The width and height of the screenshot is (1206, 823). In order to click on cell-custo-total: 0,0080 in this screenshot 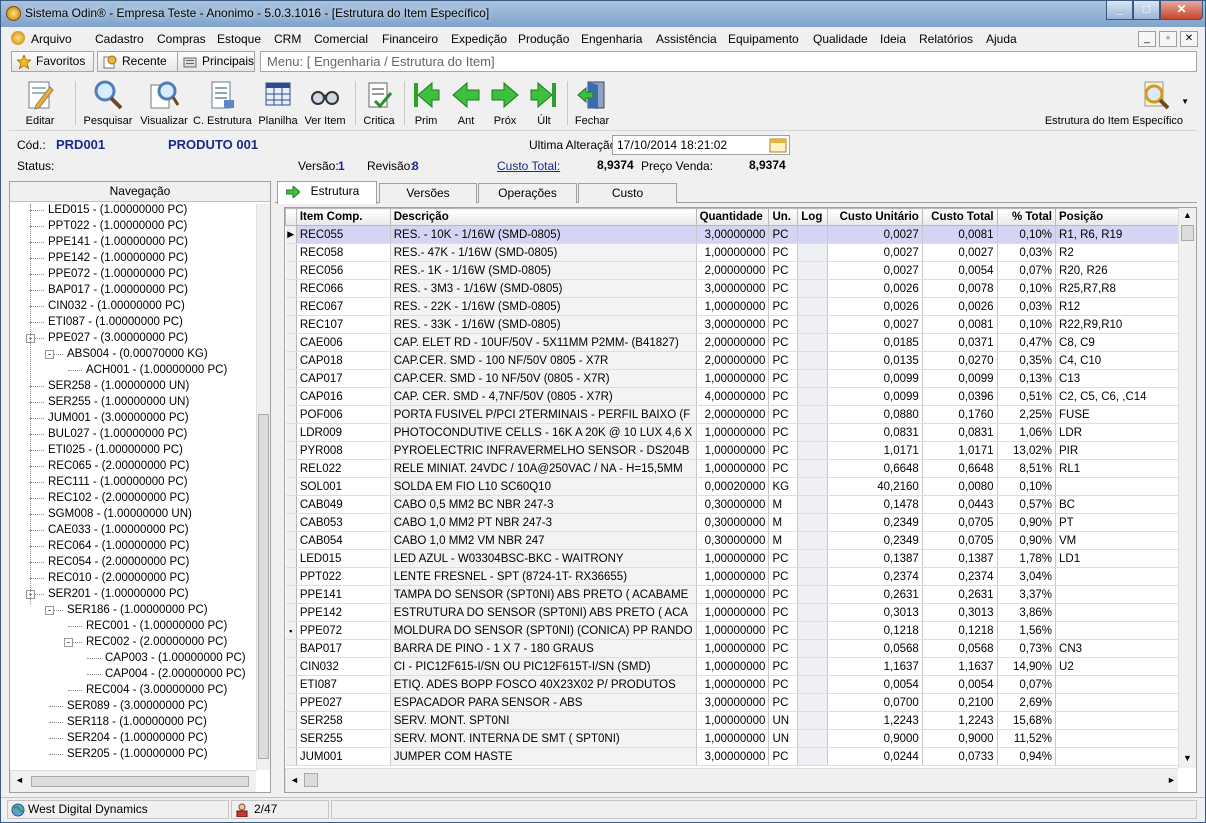, I will do `click(960, 486)`.